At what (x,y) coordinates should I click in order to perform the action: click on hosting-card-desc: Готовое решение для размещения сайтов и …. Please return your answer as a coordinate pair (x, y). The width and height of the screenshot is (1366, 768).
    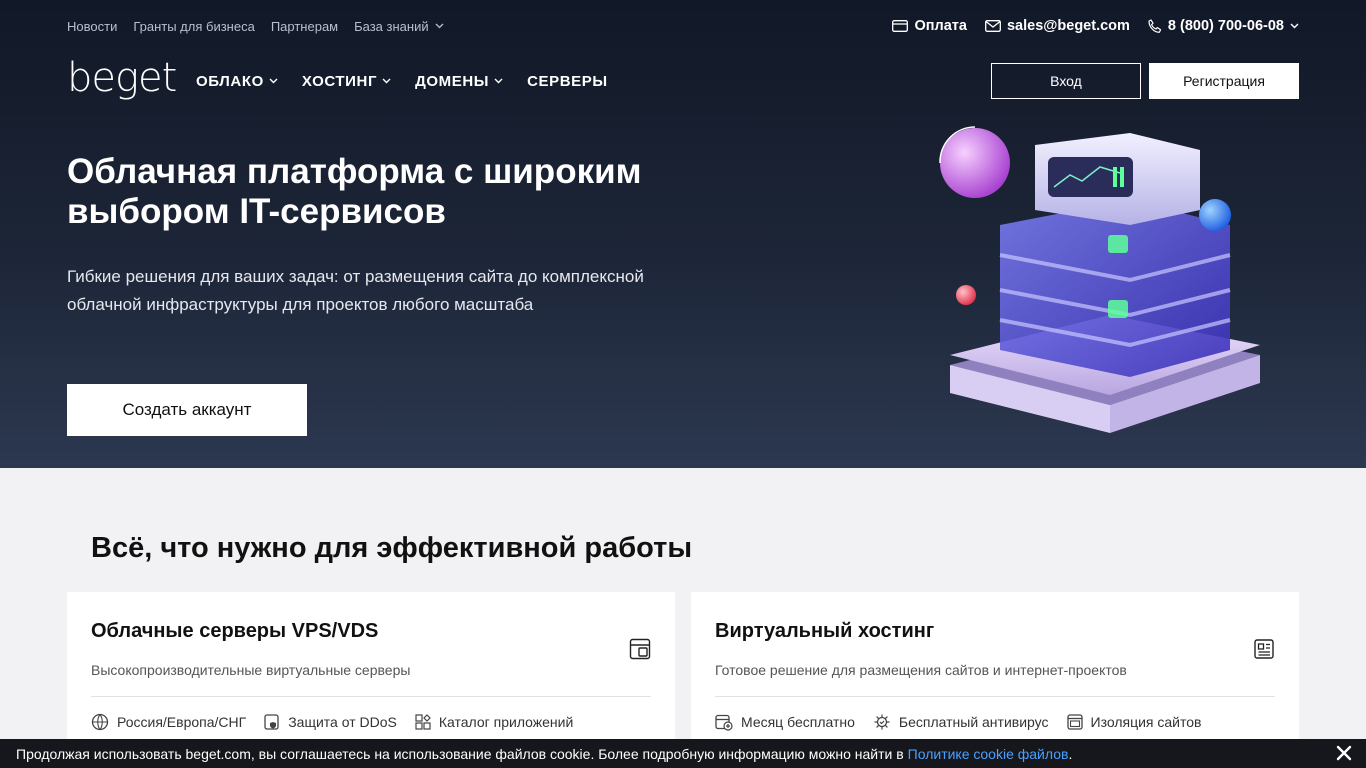
    Looking at the image, I should click on (921, 670).